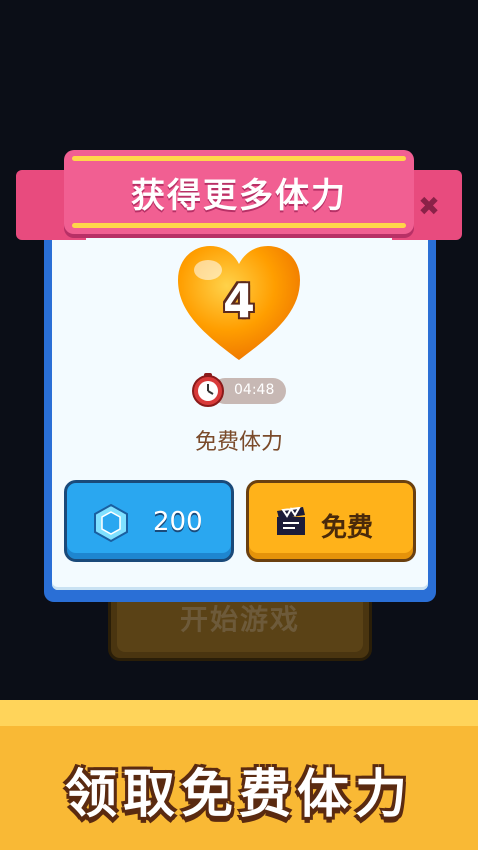 The width and height of the screenshot is (478, 850). What do you see at coordinates (239, 619) in the screenshot?
I see `start-game-label: 开始游戏` at bounding box center [239, 619].